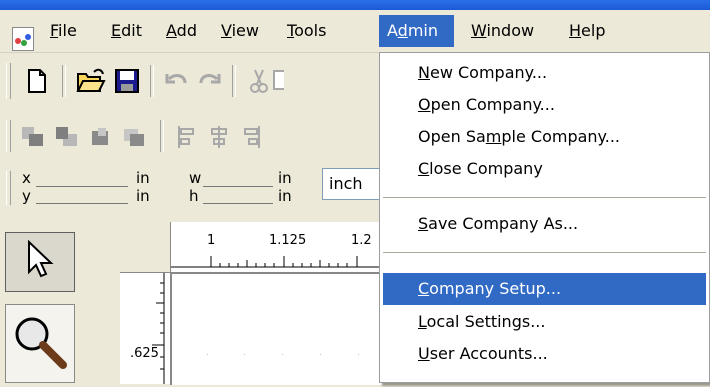 This screenshot has height=387, width=710. Describe the element at coordinates (452, 136) in the screenshot. I see `menu-item-label-pre: Open Sa` at that location.